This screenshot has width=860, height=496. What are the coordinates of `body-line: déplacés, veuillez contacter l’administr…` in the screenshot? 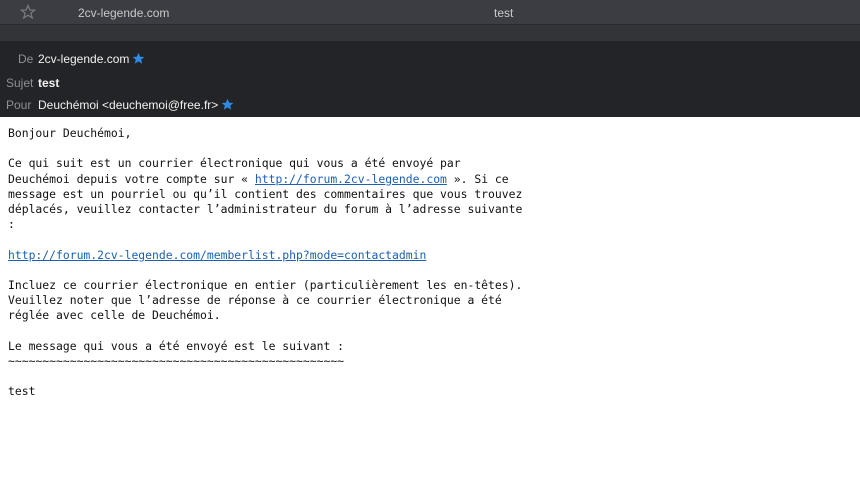 It's located at (265, 209).